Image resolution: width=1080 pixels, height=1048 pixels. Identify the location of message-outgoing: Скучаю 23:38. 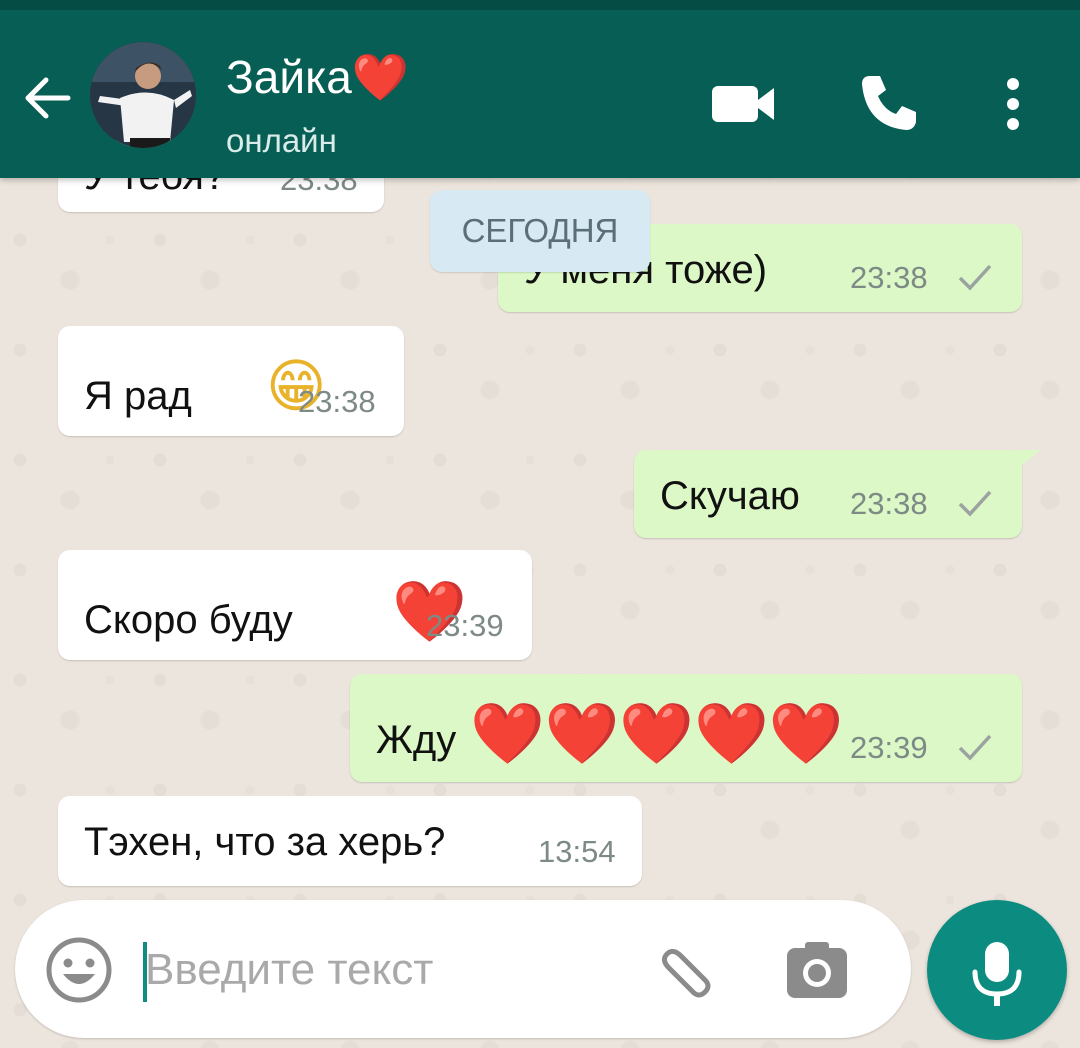
(837, 494).